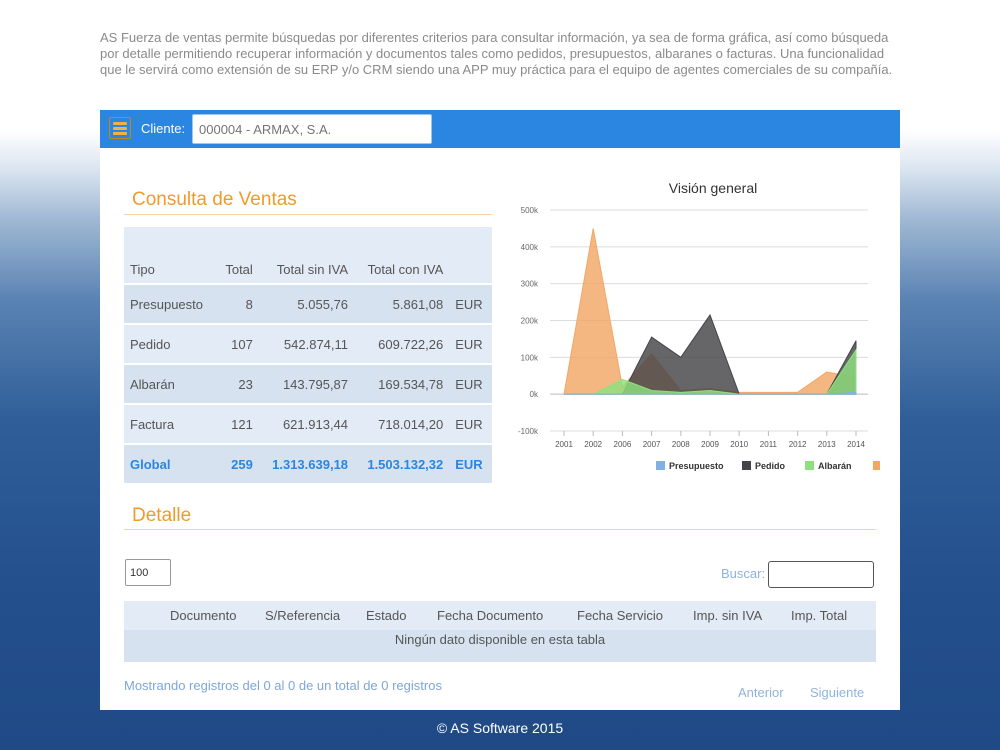 Image resolution: width=1000 pixels, height=750 pixels. I want to click on global-tipo: Global, so click(170, 464).